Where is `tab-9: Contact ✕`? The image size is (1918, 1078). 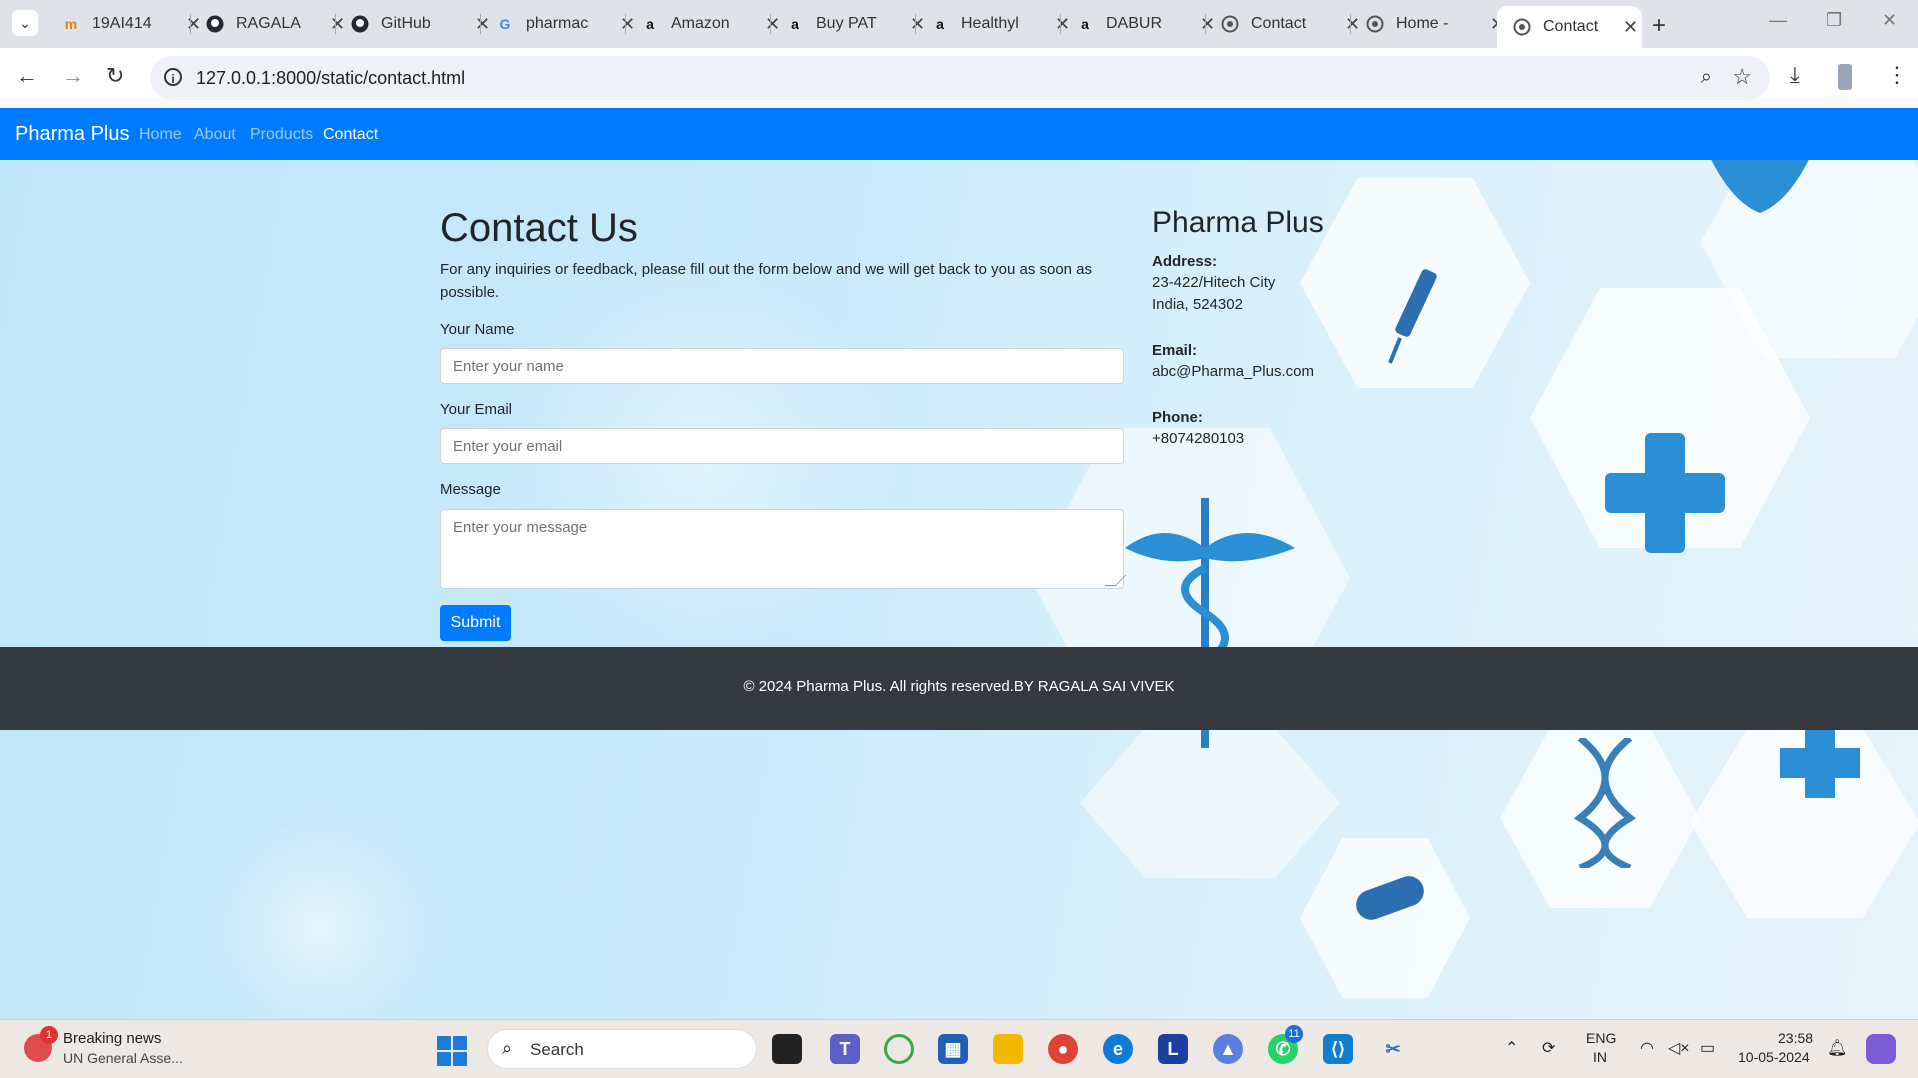
tab-9: Contact ✕ is located at coordinates (1282, 24).